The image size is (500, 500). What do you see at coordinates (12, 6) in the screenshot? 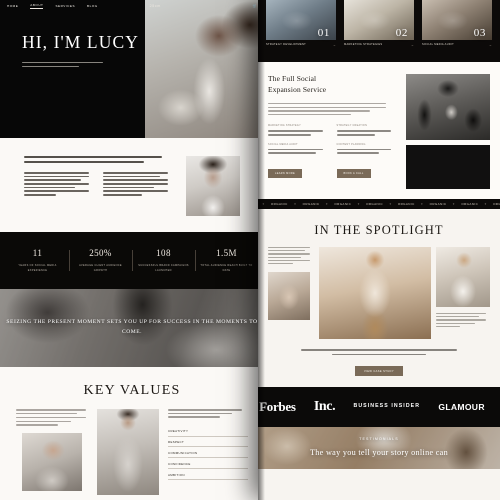
I see `nav-item-home: Home` at bounding box center [12, 6].